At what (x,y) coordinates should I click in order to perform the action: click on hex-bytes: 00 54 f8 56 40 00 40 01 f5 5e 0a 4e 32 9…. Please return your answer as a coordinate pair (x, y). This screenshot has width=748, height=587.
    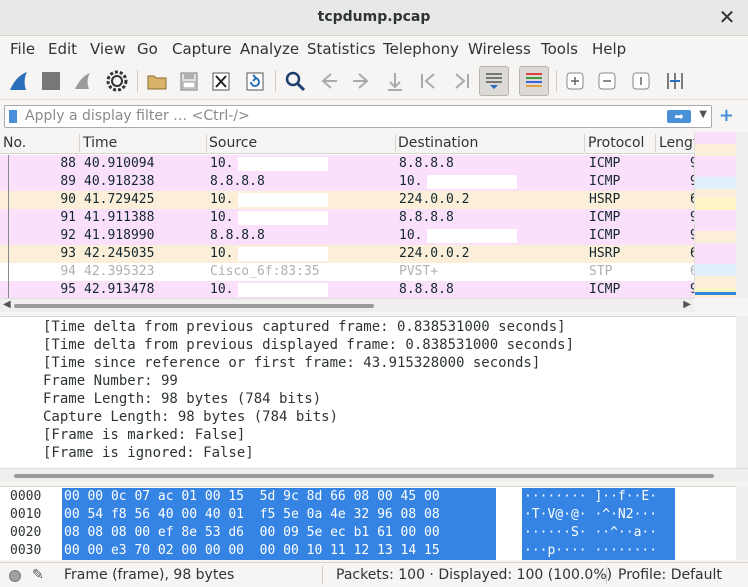
    Looking at the image, I should click on (279, 515).